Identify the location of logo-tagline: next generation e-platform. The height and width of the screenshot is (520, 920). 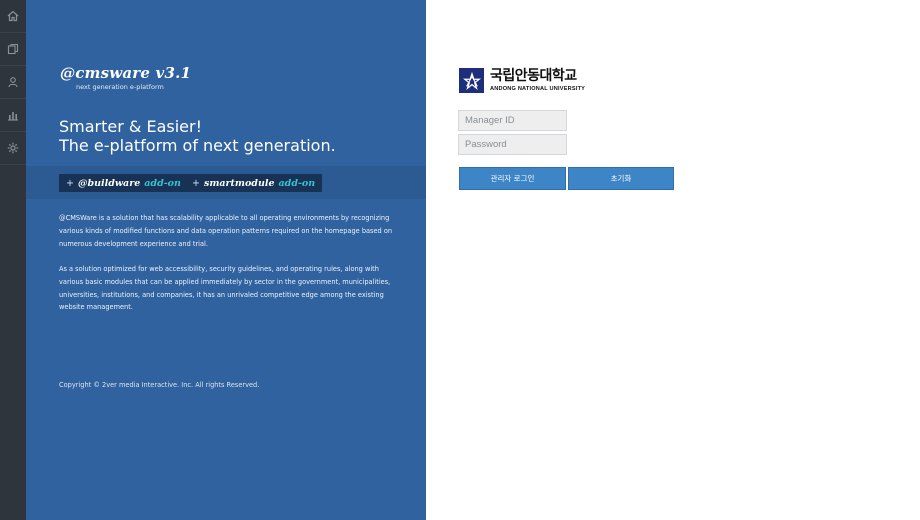
(120, 87).